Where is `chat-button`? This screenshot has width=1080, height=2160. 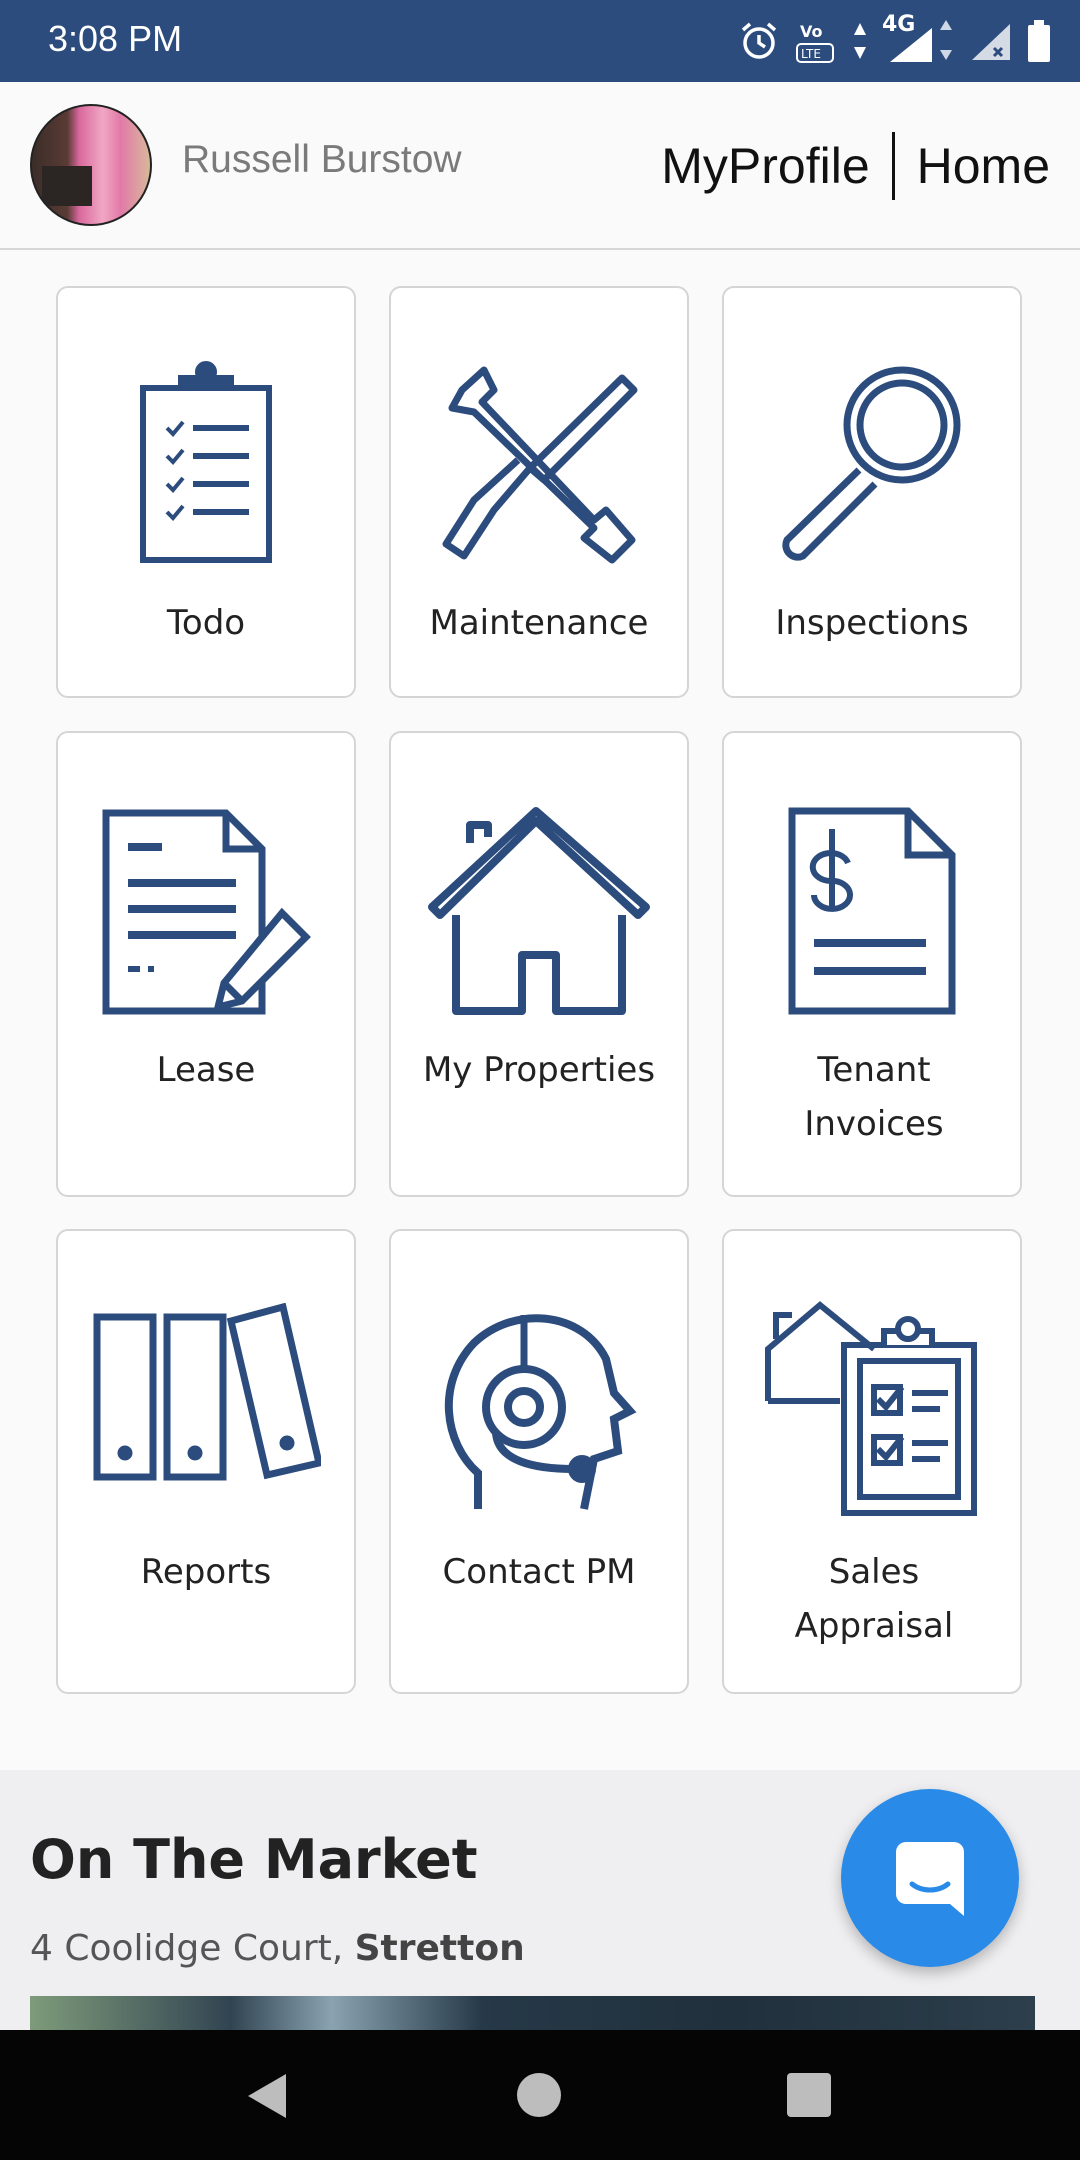 chat-button is located at coordinates (930, 1878).